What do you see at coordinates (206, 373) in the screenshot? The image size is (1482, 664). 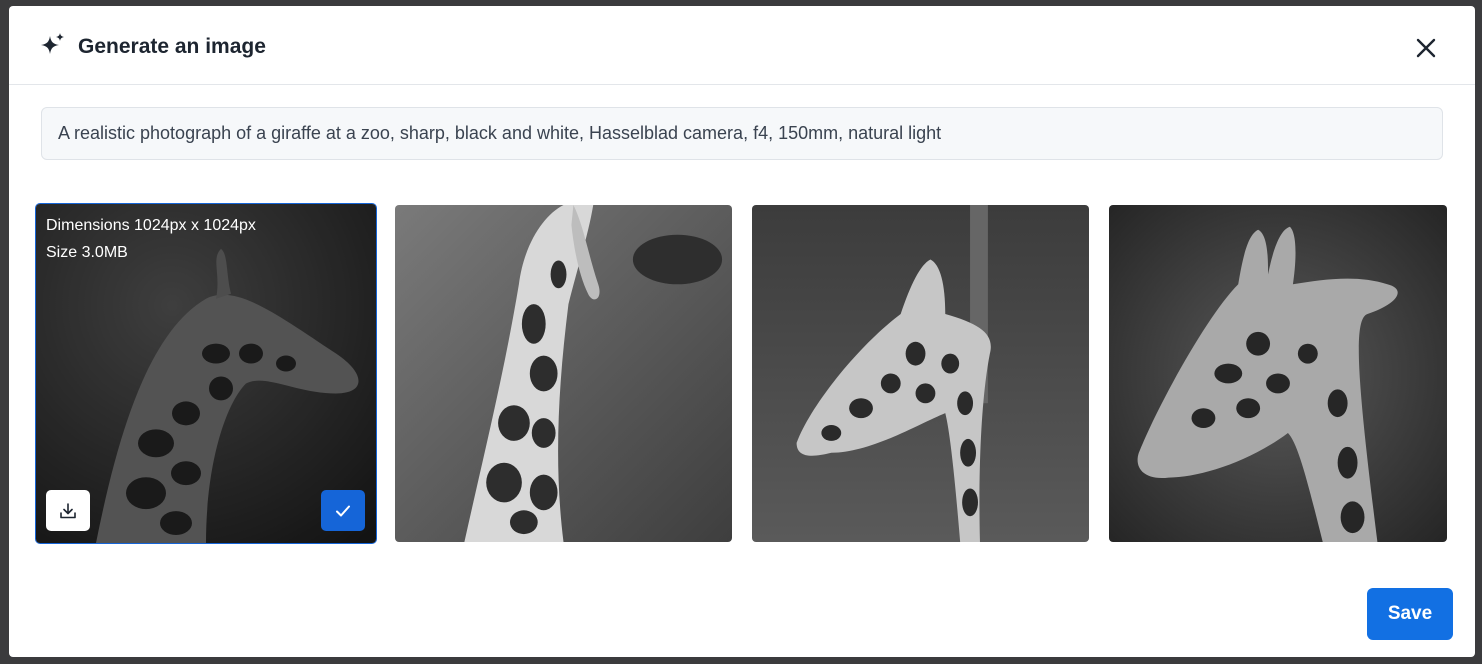 I see `image-option-1: Dimensions 1024px x 1024px Size 3.0MB` at bounding box center [206, 373].